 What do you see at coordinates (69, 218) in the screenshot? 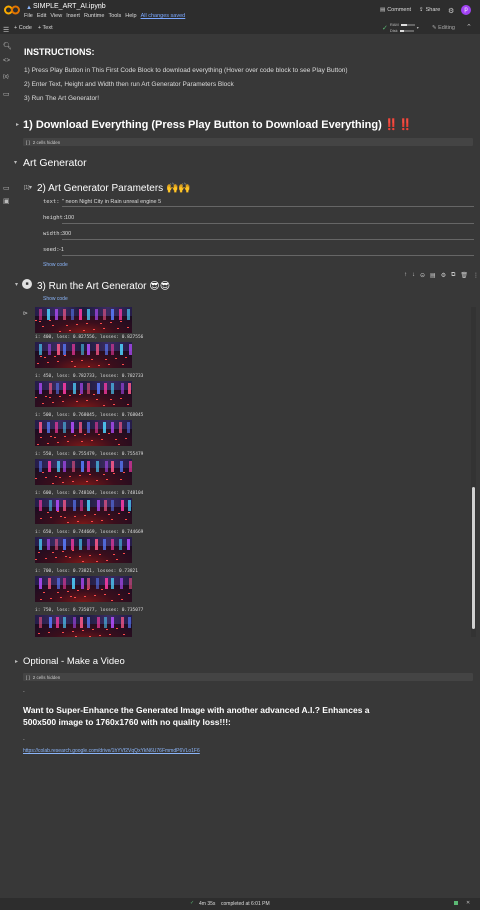
I see `height-input: 100` at bounding box center [69, 218].